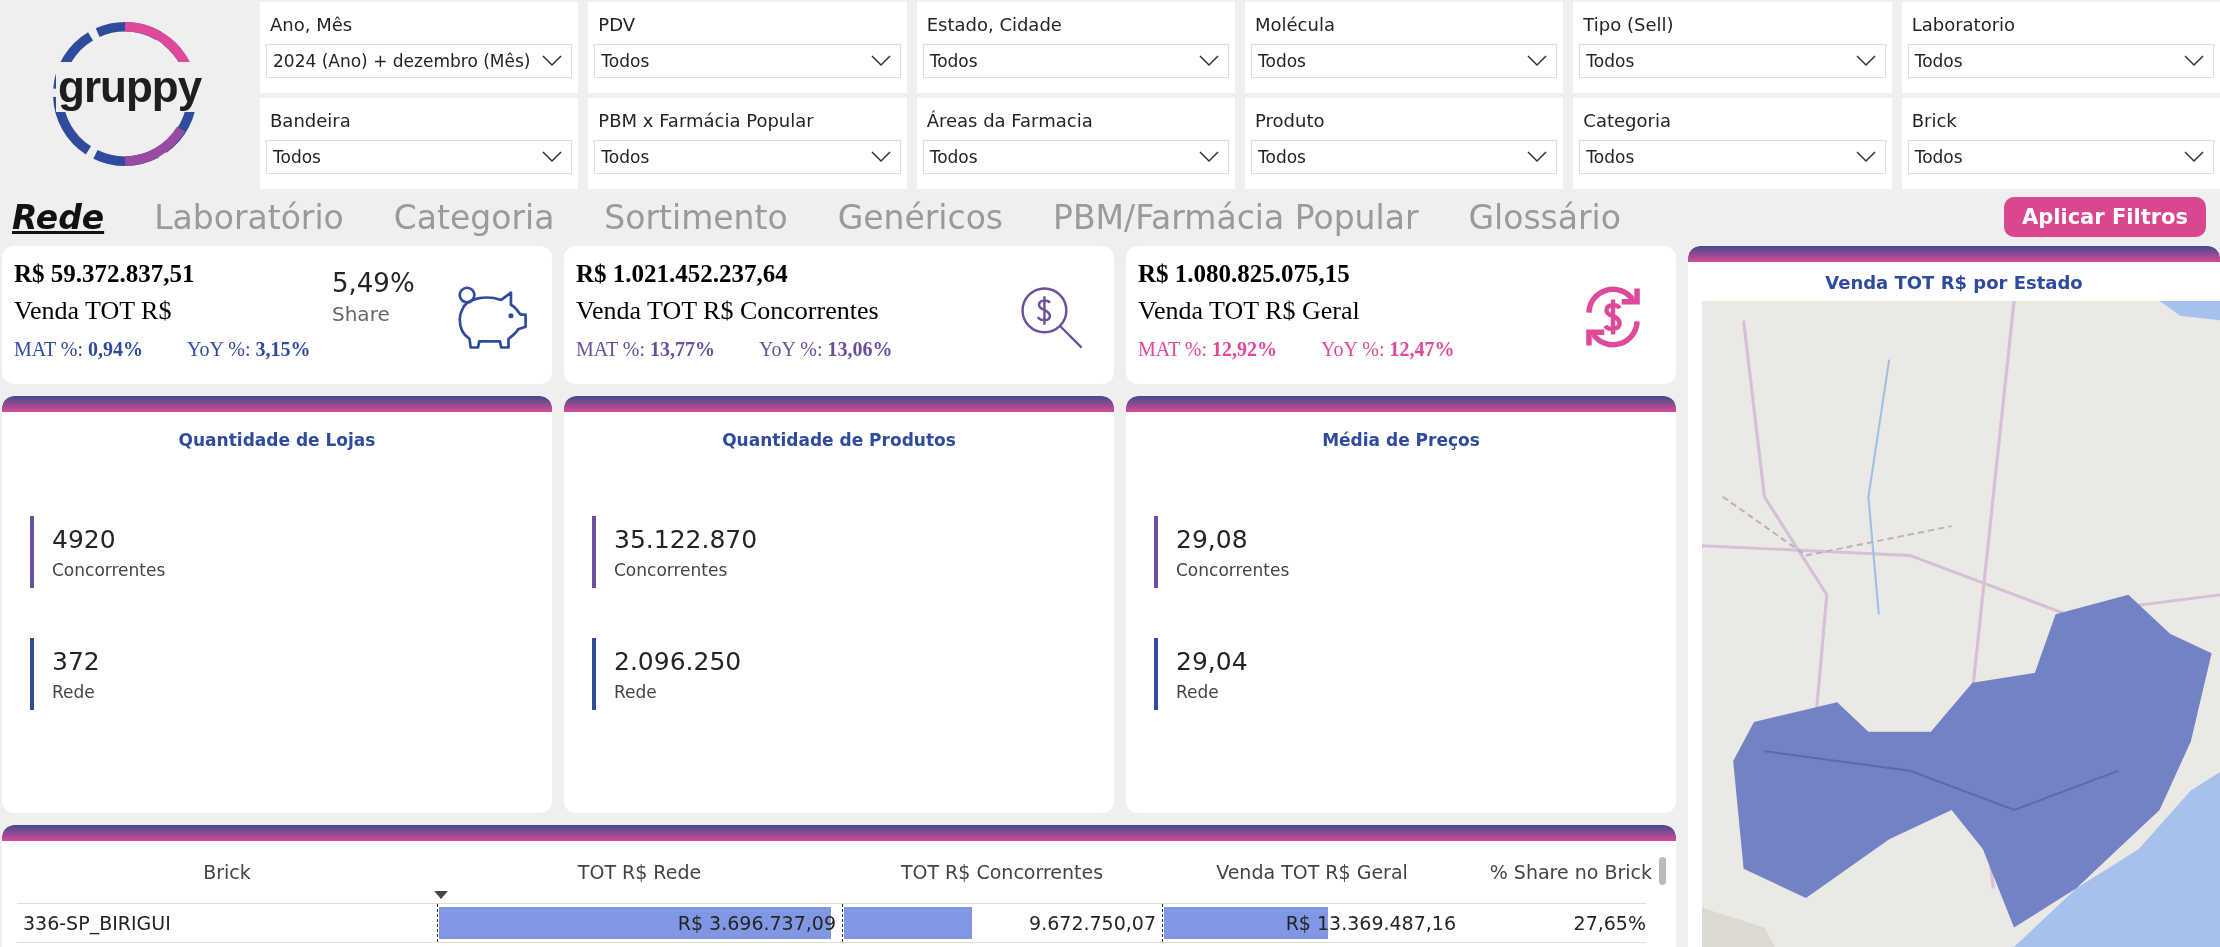  What do you see at coordinates (277, 440) in the screenshot?
I see `metric-title: Quantidade de Lojas` at bounding box center [277, 440].